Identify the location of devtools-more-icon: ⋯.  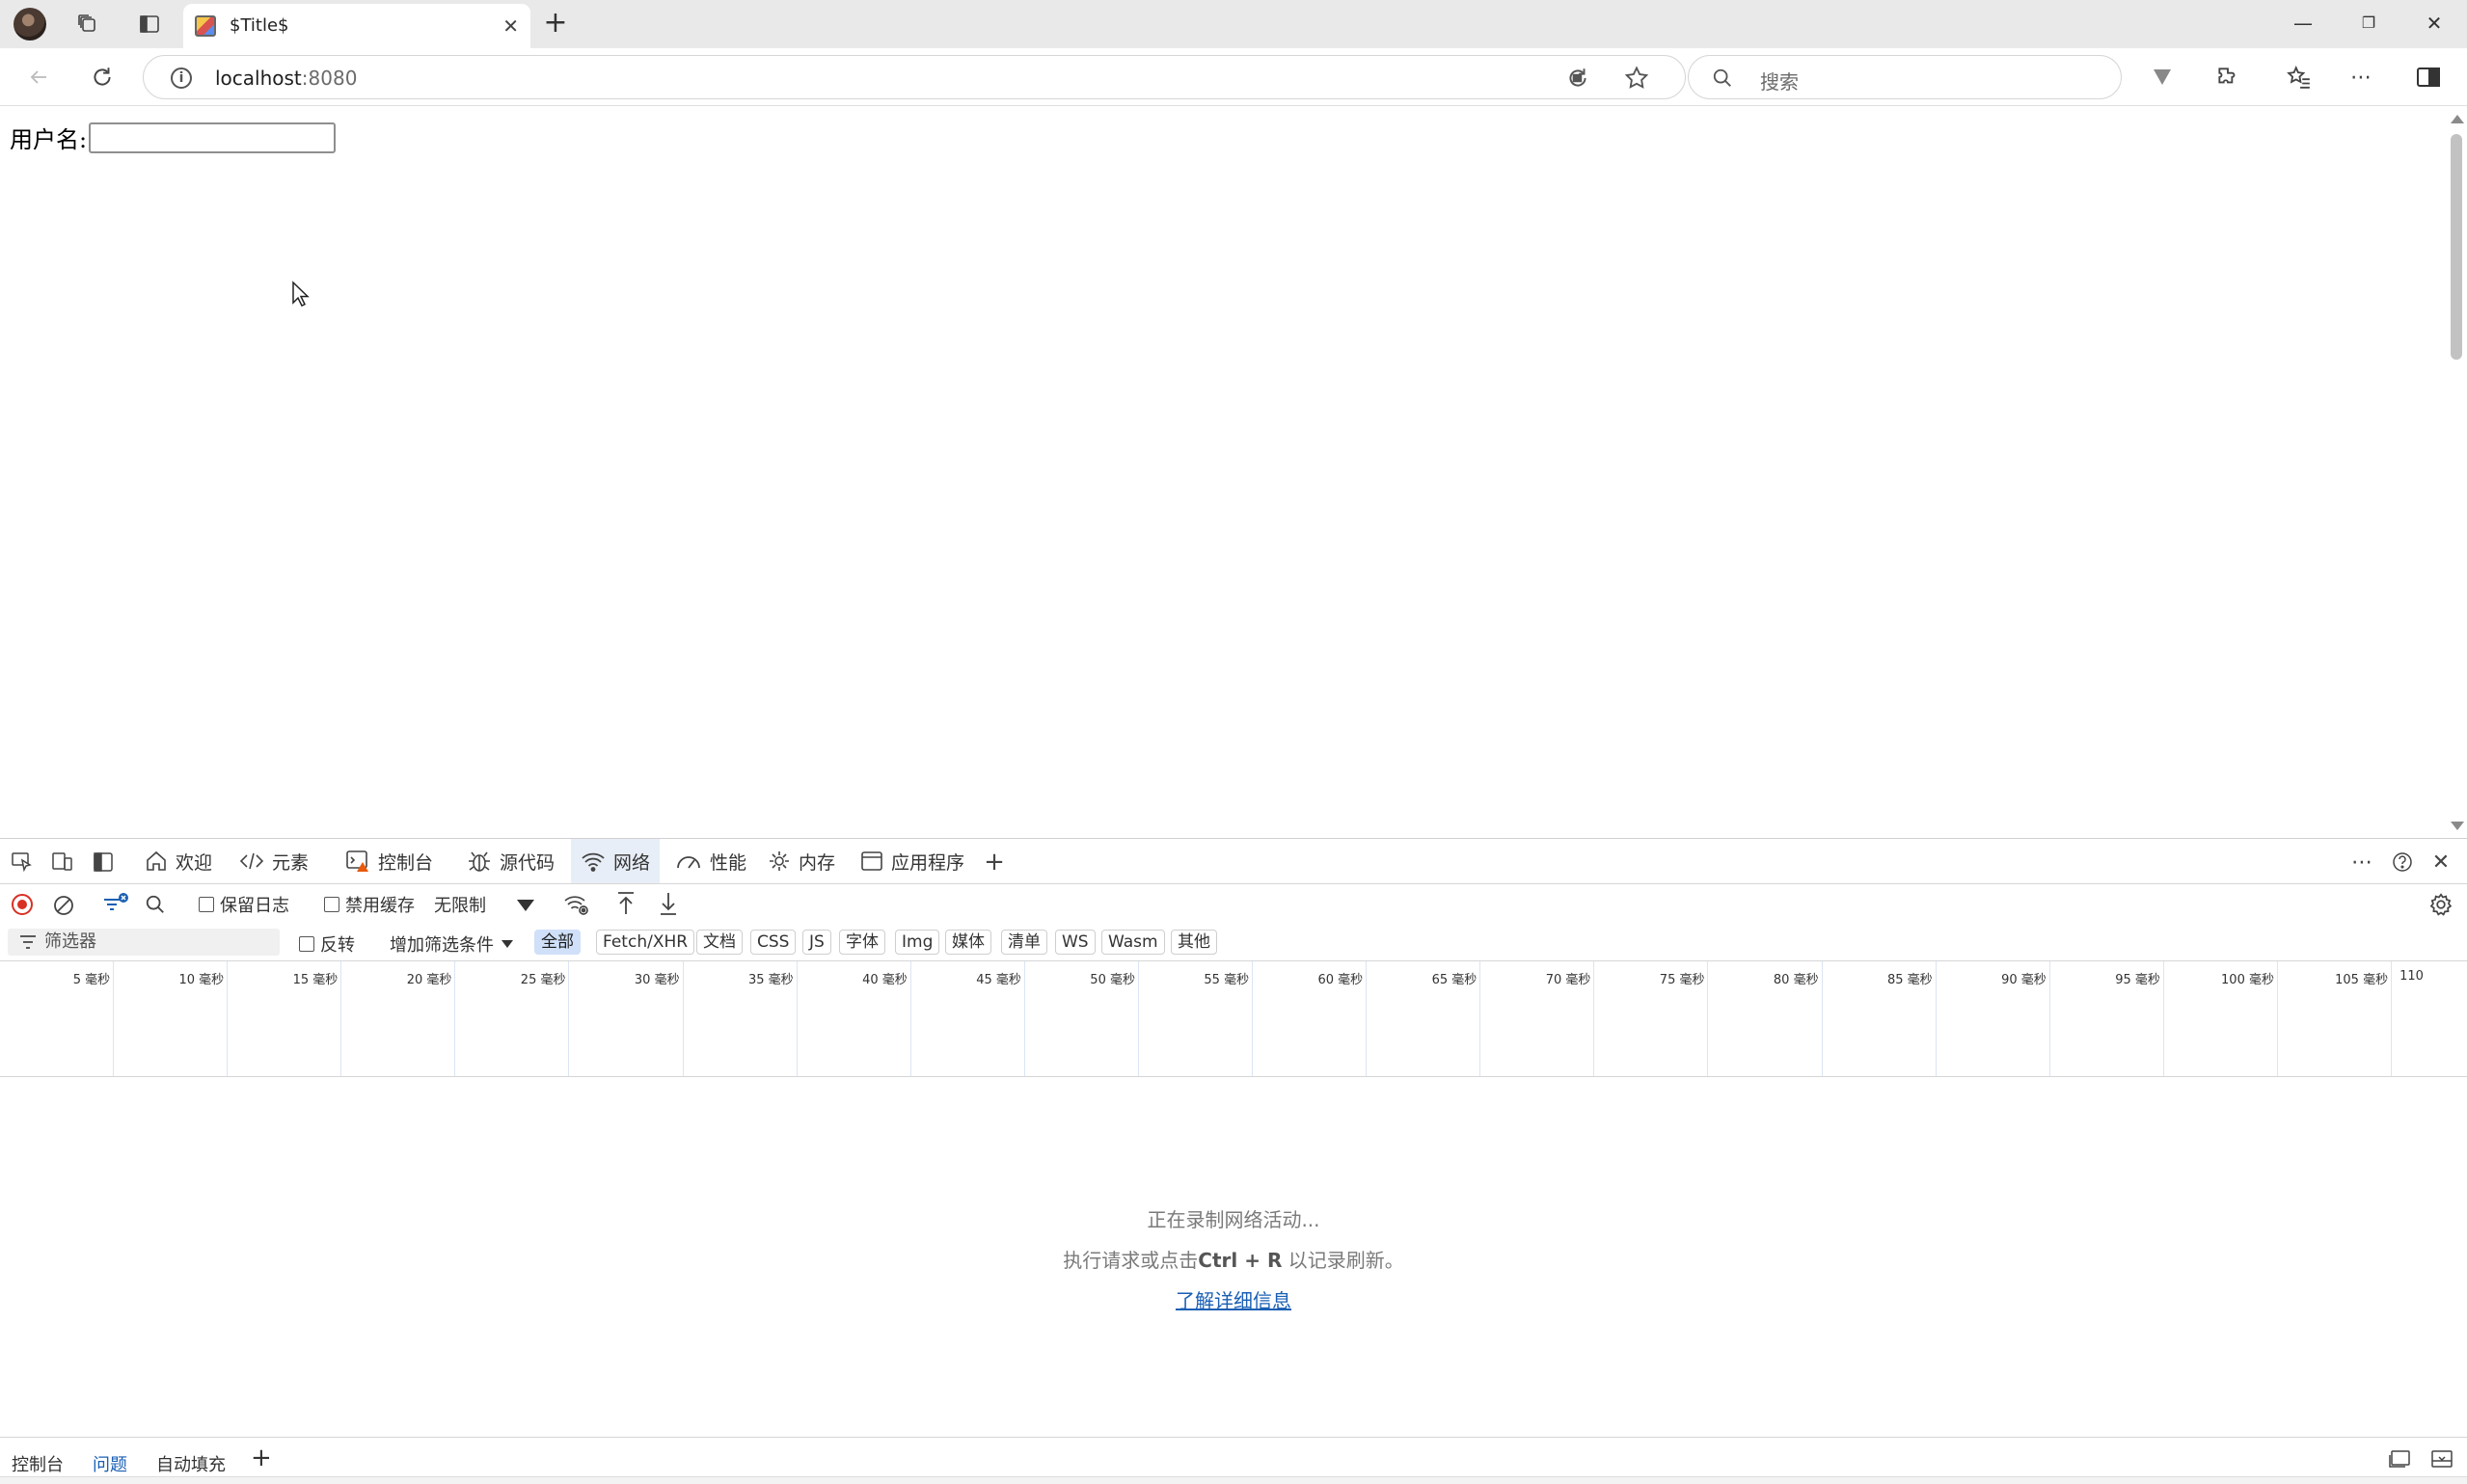
(2362, 862).